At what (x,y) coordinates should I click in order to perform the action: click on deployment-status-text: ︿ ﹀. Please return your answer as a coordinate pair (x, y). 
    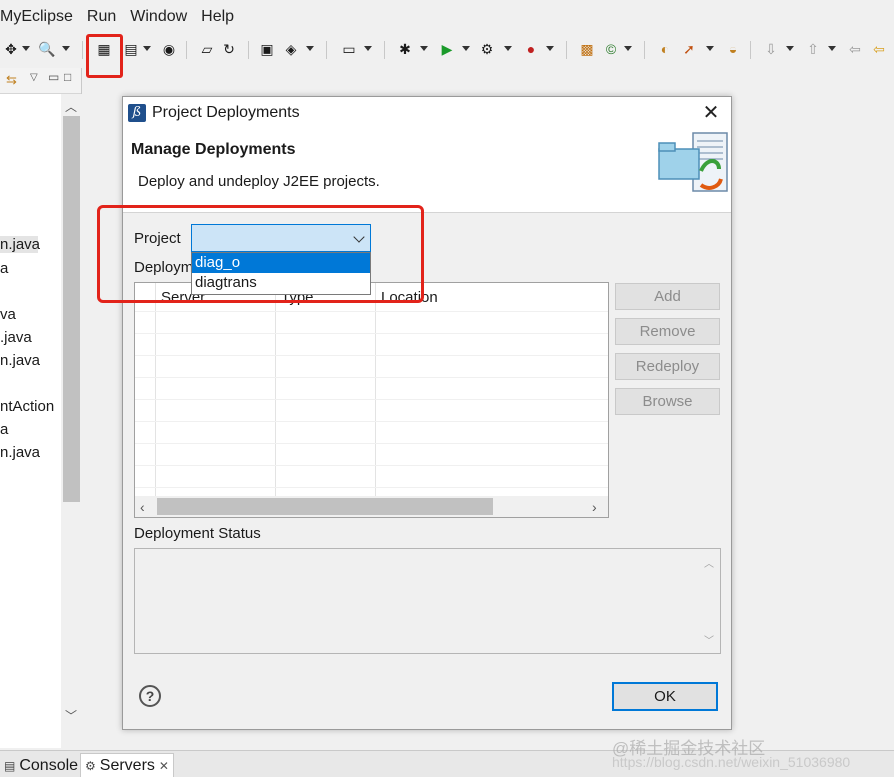
    Looking at the image, I should click on (427, 601).